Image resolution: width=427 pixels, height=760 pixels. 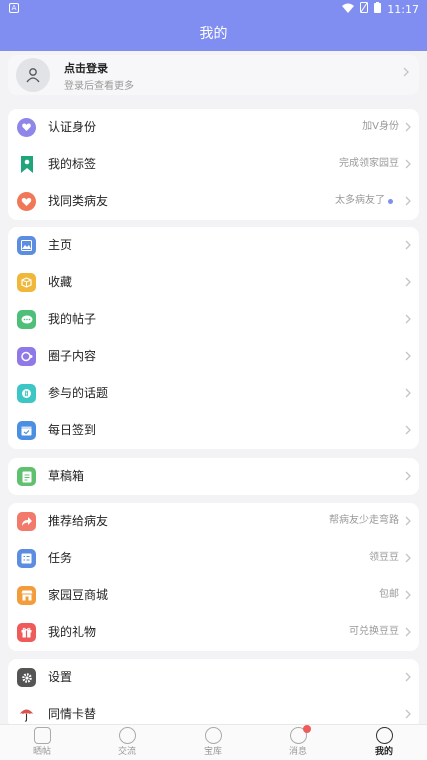 I want to click on tab-post: 晒帖, so click(x=42, y=743).